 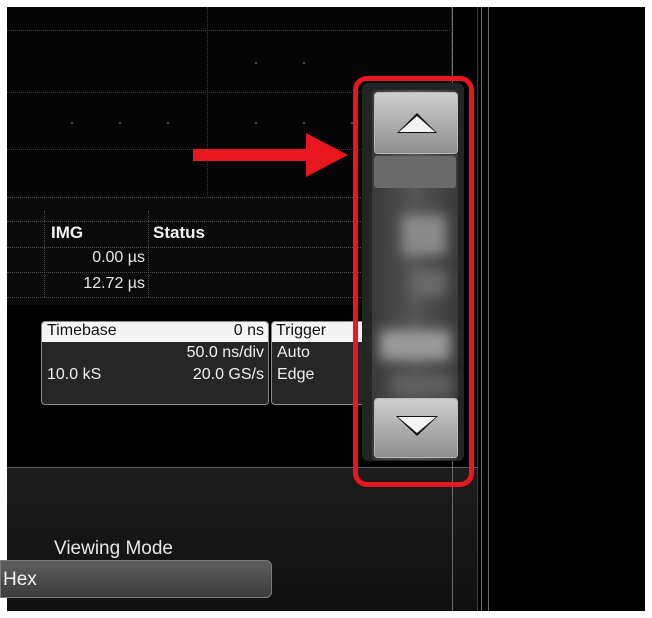 I want to click on viewing-mode-select: Hex, so click(x=136, y=579).